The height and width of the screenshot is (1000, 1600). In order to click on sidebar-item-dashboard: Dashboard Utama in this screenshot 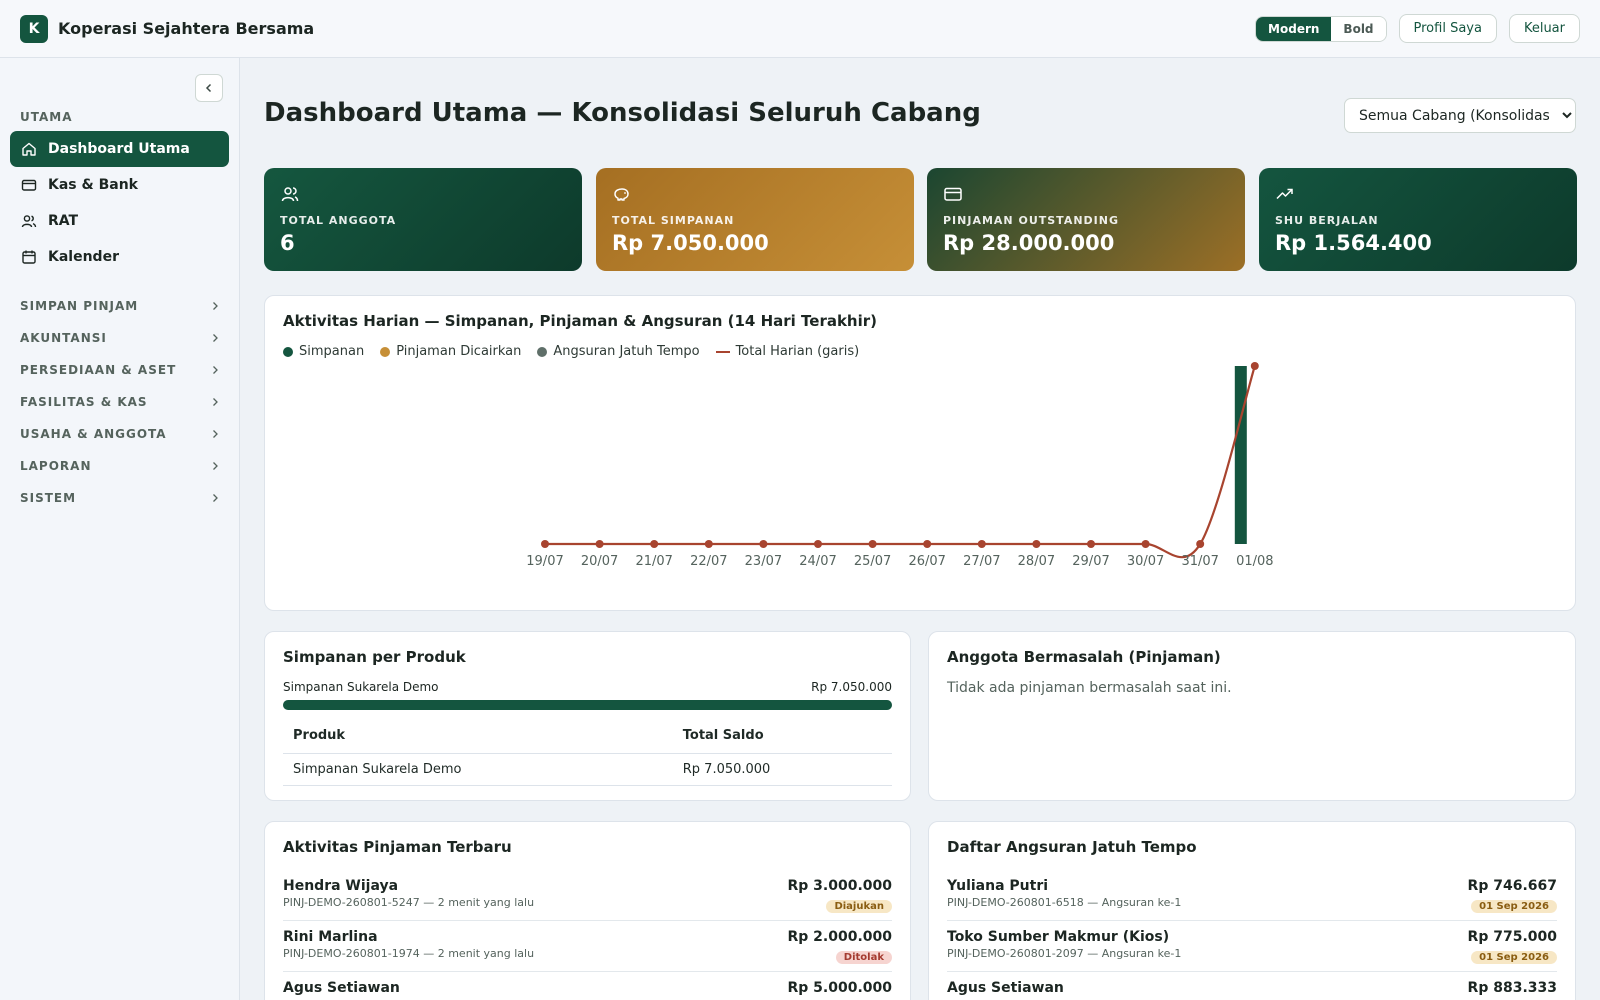, I will do `click(119, 149)`.